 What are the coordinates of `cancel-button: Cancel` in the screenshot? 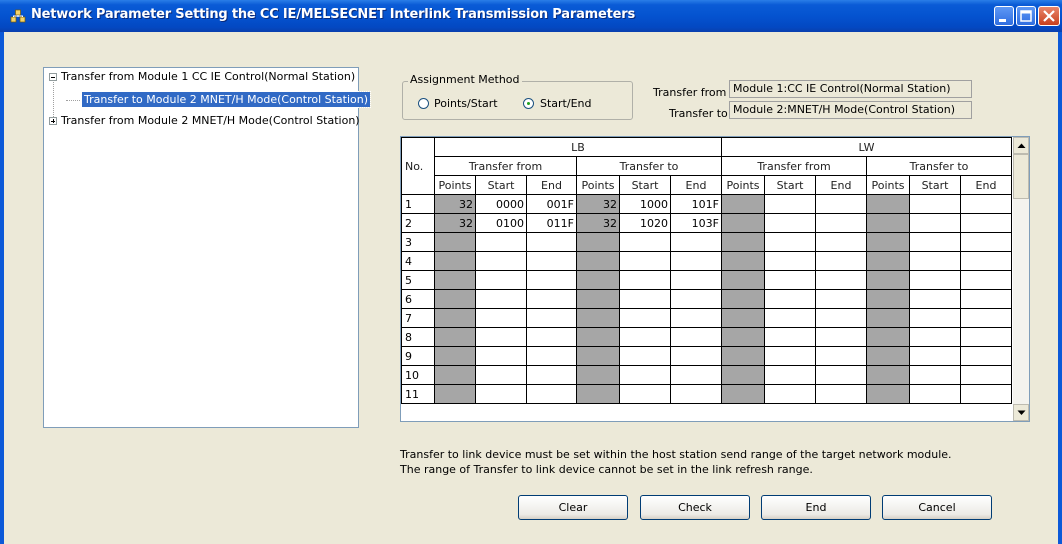 It's located at (937, 507).